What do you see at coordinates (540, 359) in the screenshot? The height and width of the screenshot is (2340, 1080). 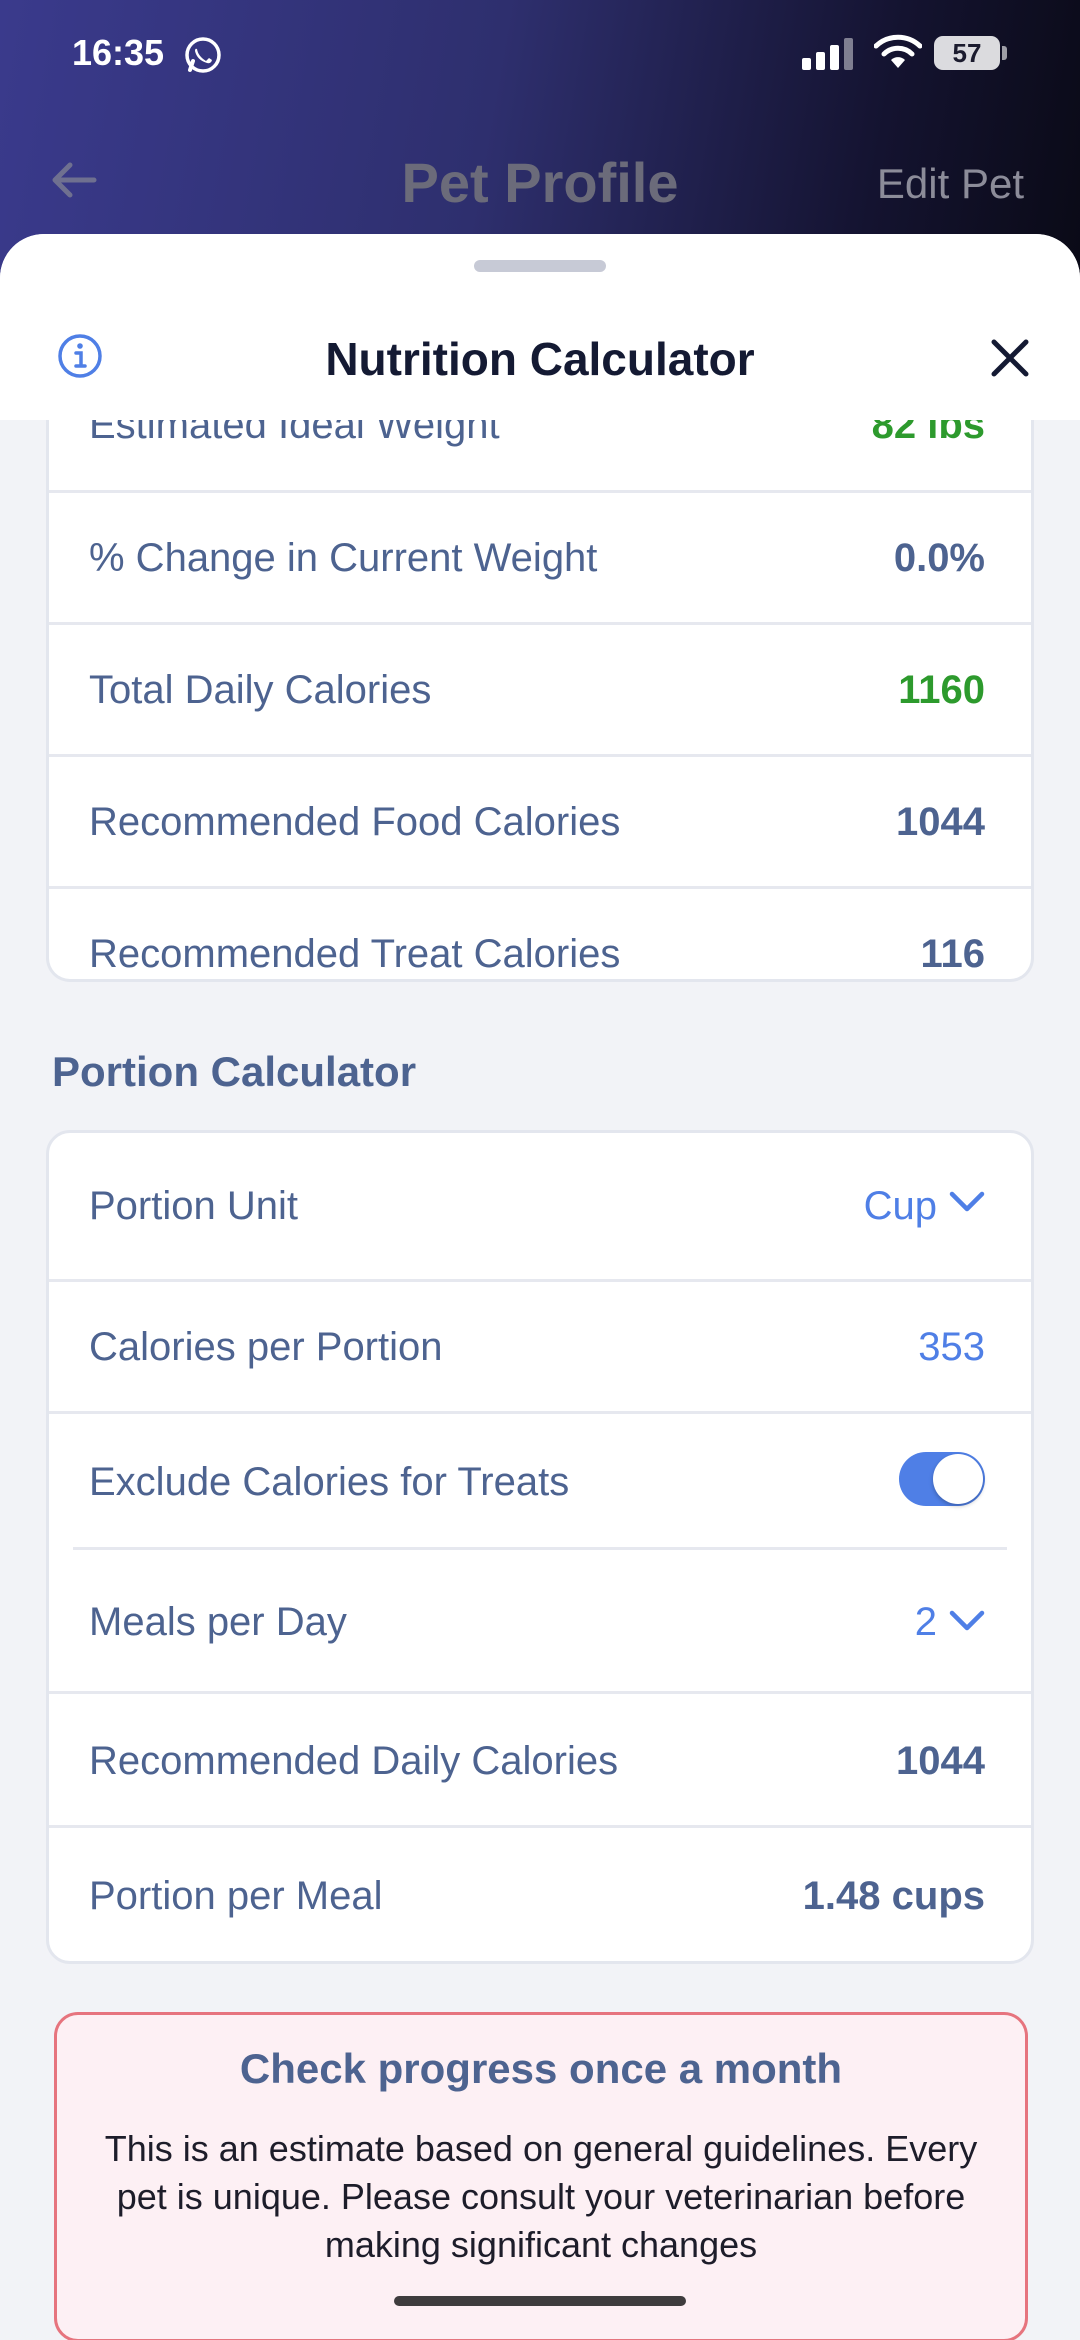 I see `sheet-title: Nutrition Calculator` at bounding box center [540, 359].